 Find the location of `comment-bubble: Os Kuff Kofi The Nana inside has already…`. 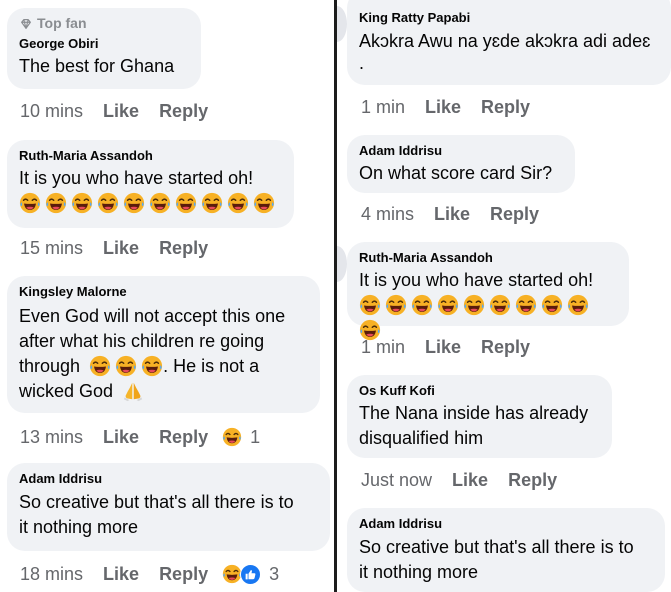

comment-bubble: Os Kuff Kofi The Nana inside has already… is located at coordinates (479, 416).